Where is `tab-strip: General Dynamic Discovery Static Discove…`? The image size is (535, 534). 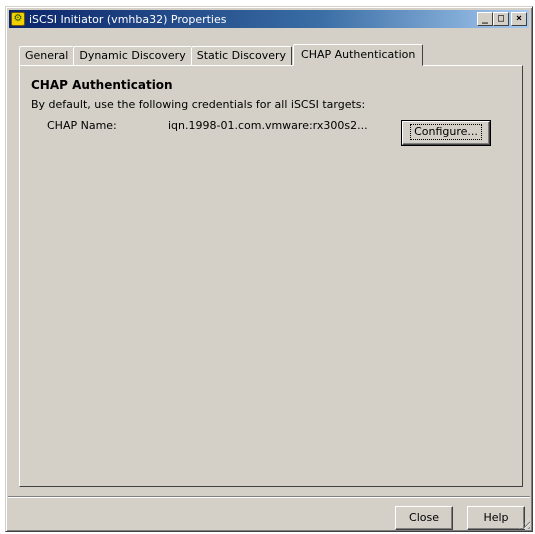 tab-strip: General Dynamic Discovery Static Discove… is located at coordinates (221, 54).